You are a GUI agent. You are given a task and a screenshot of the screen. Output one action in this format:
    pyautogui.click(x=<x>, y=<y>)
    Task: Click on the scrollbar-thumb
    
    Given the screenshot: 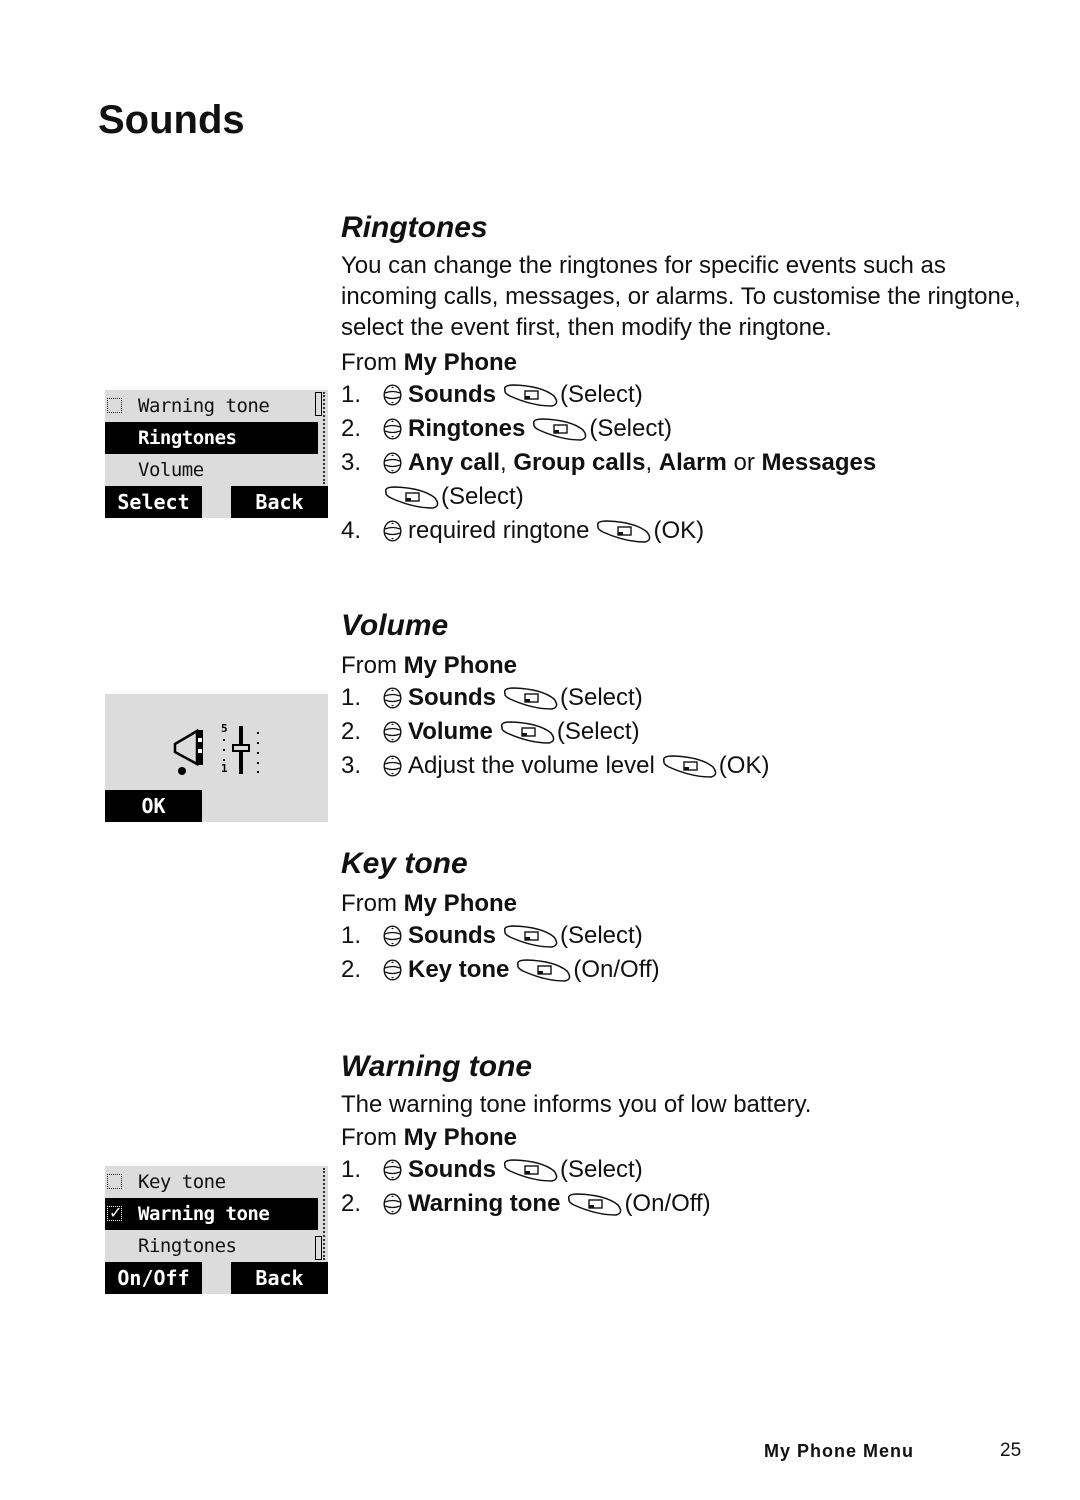 What is the action you would take?
    pyautogui.click(x=318, y=404)
    